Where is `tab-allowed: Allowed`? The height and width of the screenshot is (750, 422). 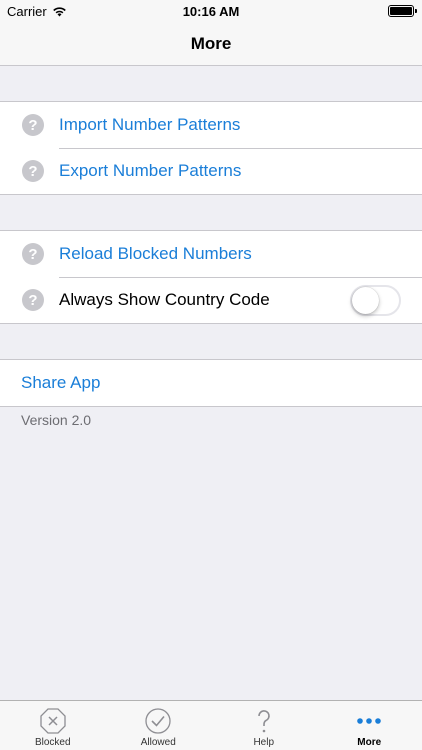 tab-allowed: Allowed is located at coordinates (159, 725).